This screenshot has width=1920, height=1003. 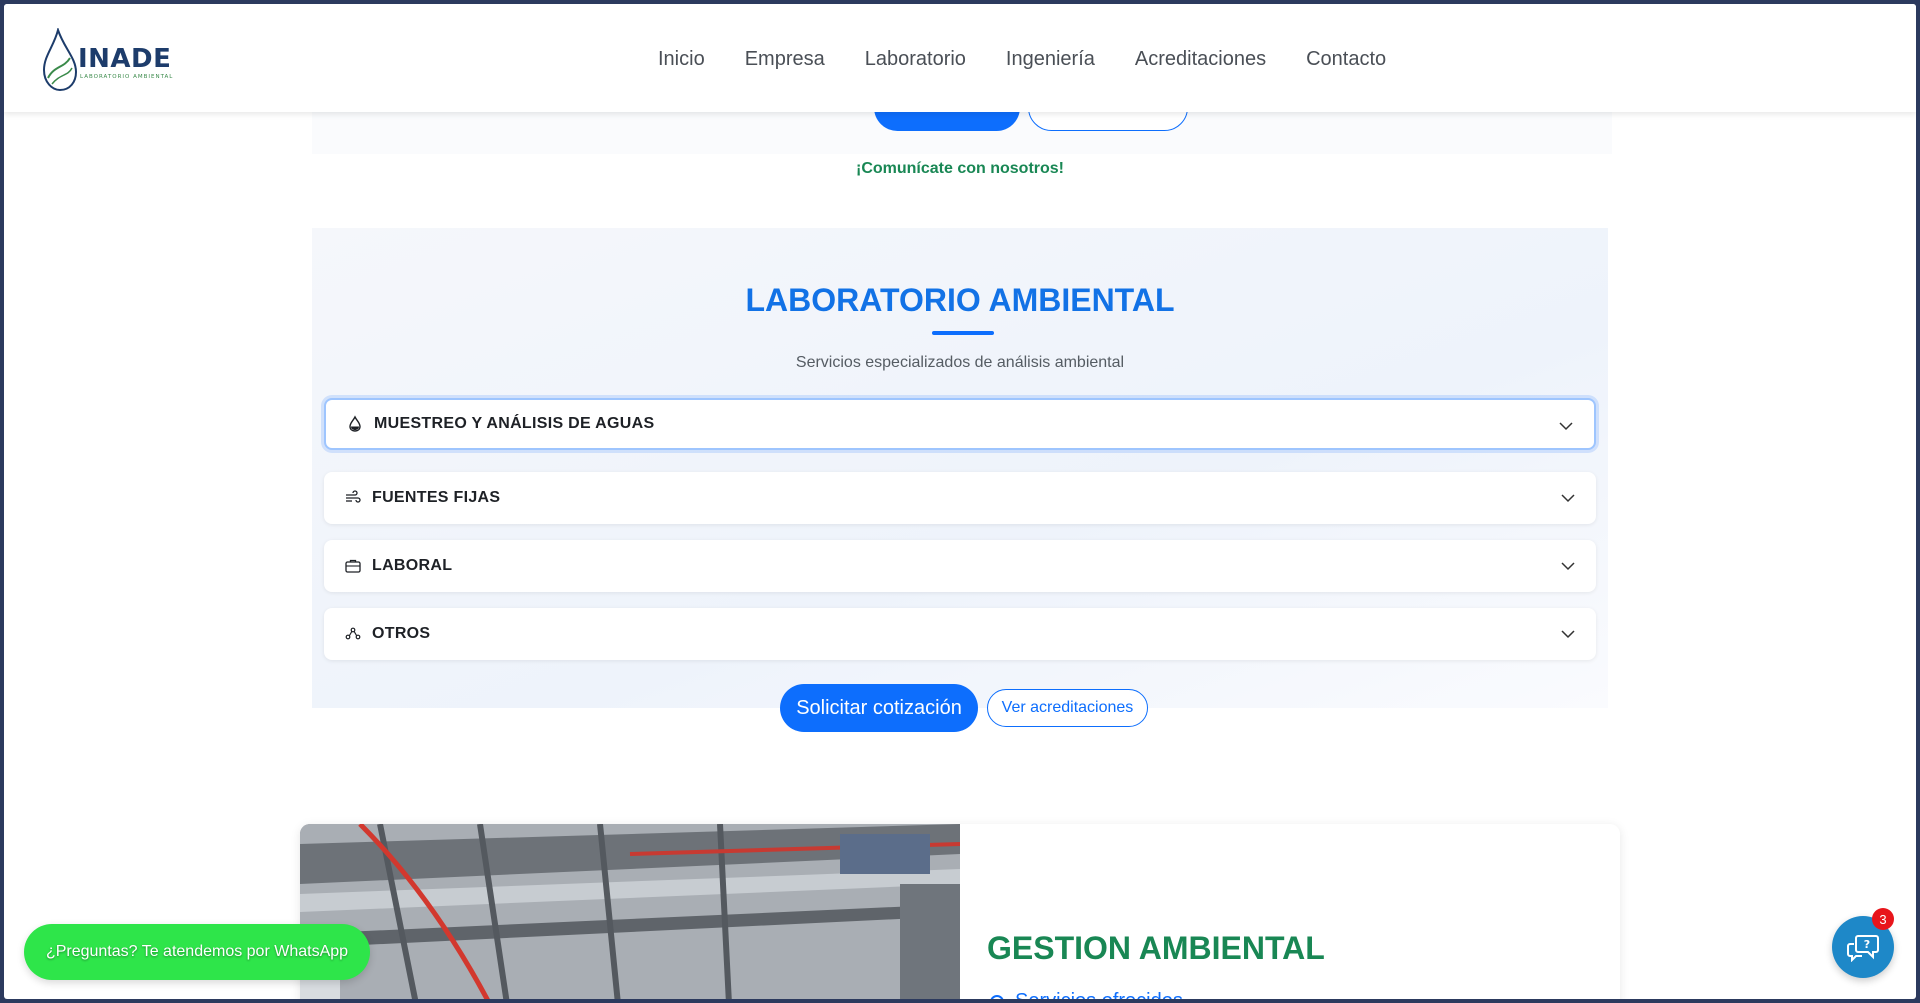 What do you see at coordinates (1200, 59) in the screenshot?
I see `nav-item-acreditaciones: Acreditaciones` at bounding box center [1200, 59].